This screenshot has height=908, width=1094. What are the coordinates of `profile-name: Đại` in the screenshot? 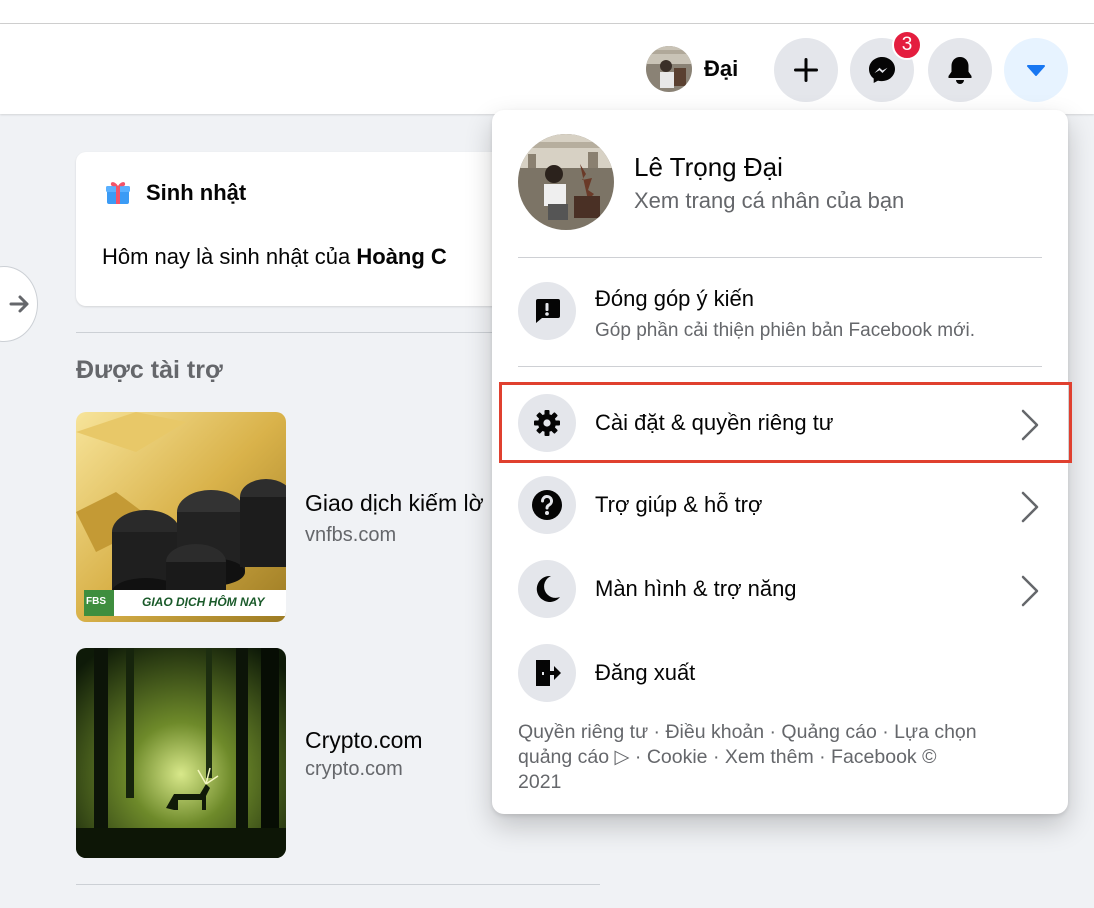 It's located at (721, 68).